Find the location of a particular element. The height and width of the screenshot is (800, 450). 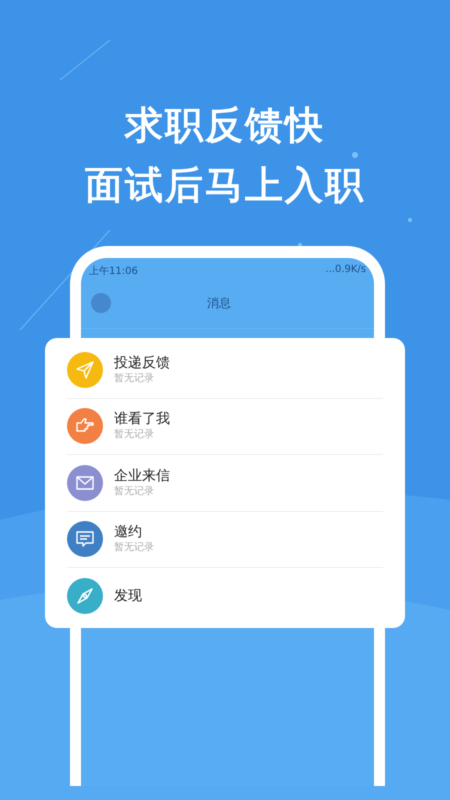

screen-title: 消息 is located at coordinates (219, 303).